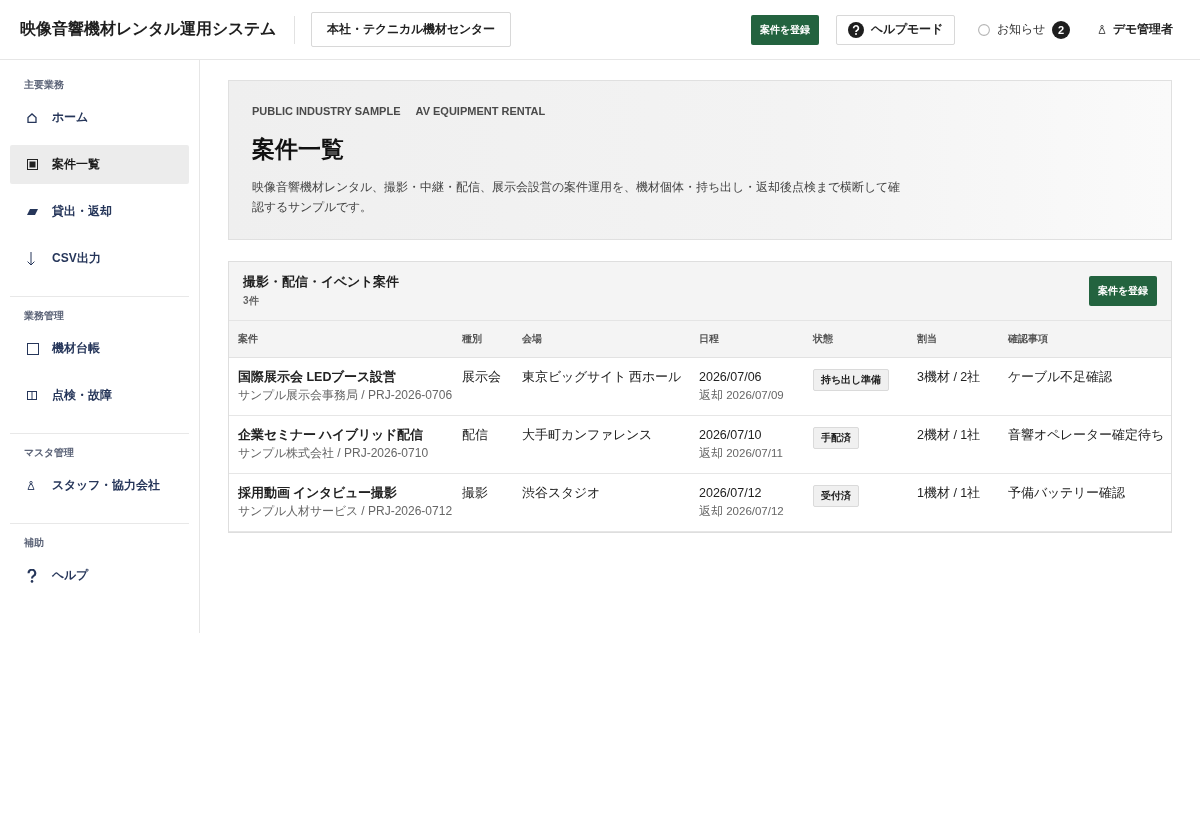 The height and width of the screenshot is (816, 1200). I want to click on project-client: サンプル展示会事務局 / PRJ-2026-0706, so click(345, 395).